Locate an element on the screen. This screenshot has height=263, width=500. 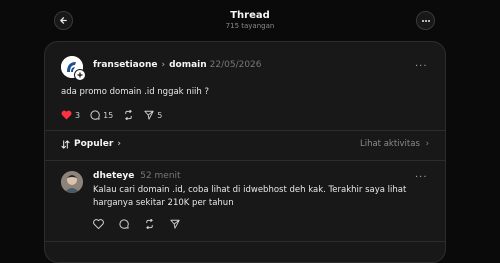
share-count: 5 is located at coordinates (160, 115).